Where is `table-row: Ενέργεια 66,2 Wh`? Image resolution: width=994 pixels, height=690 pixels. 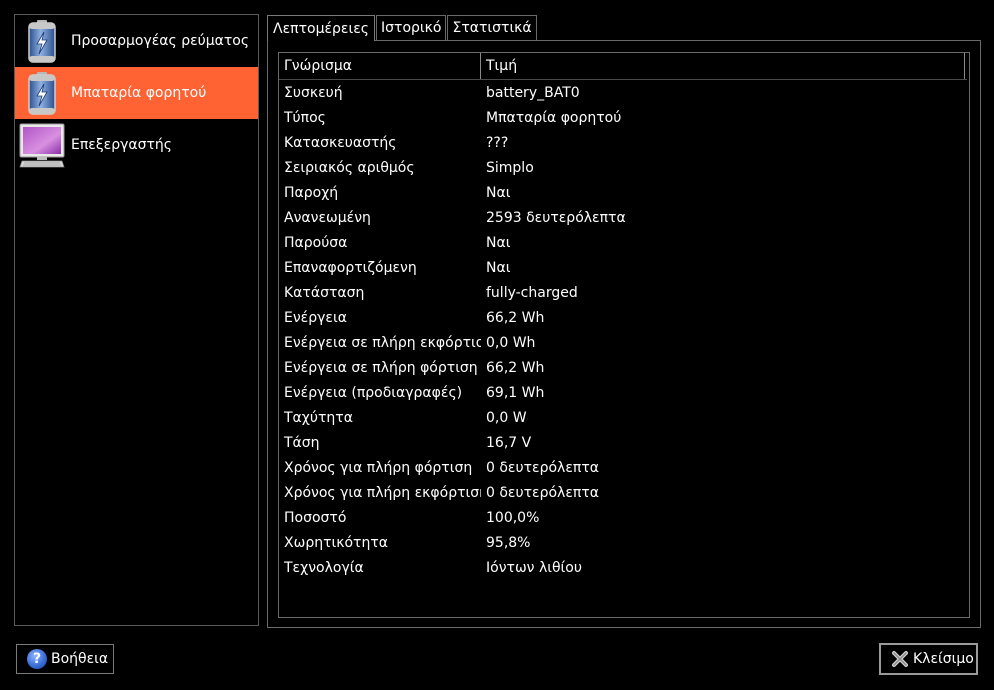
table-row: Ενέργεια 66,2 Wh is located at coordinates (623, 317).